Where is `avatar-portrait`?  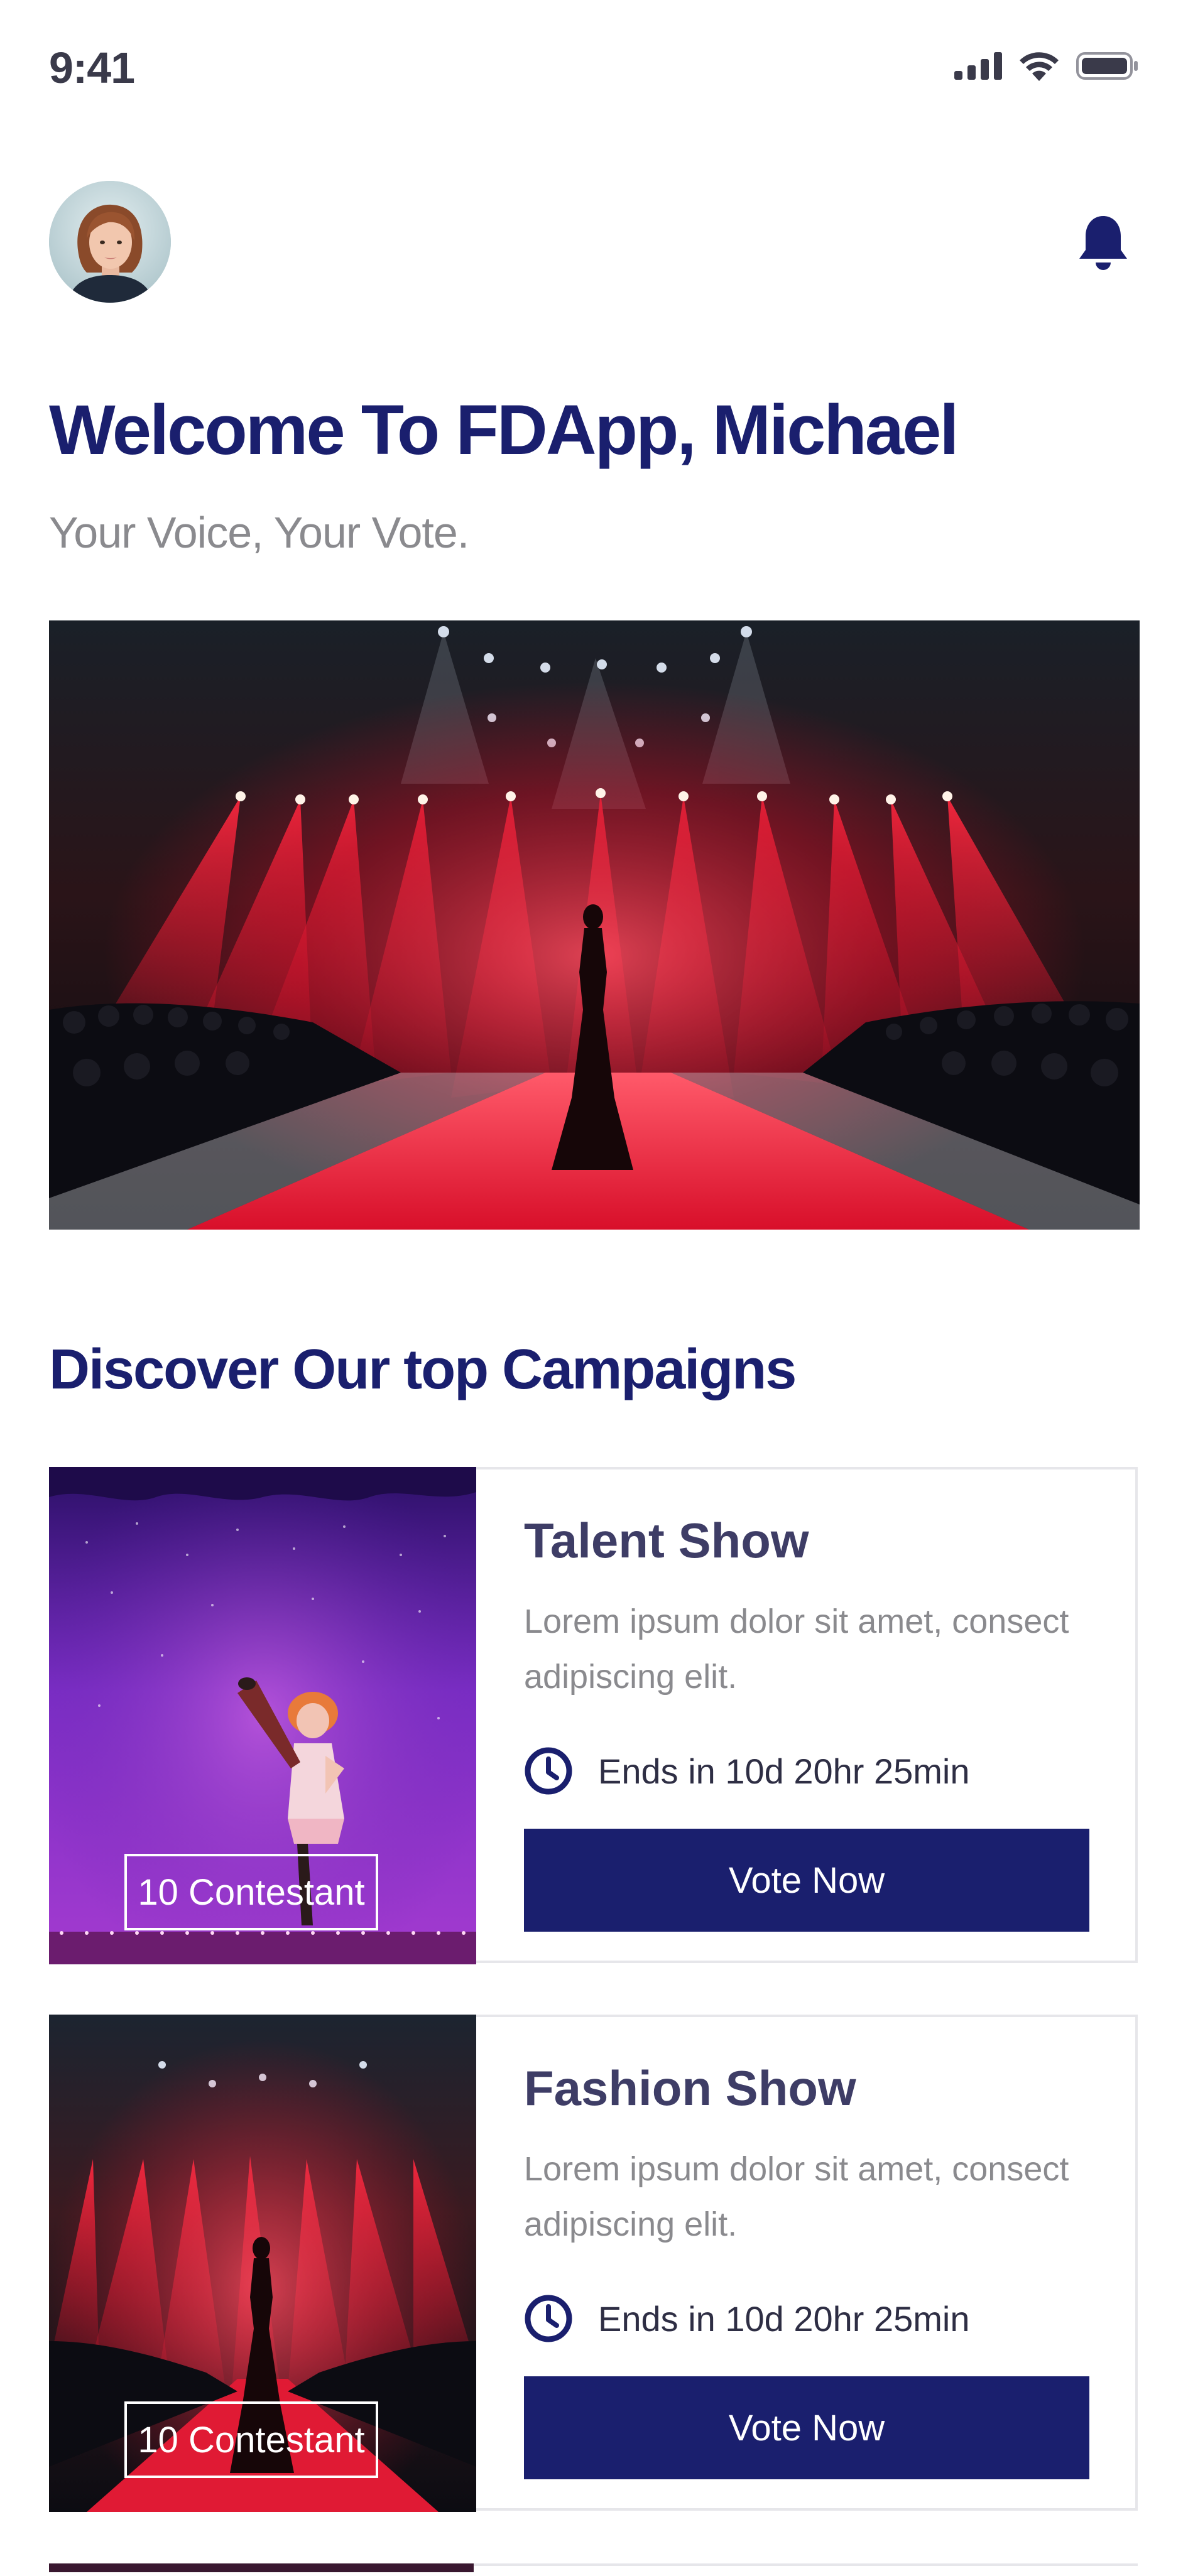 avatar-portrait is located at coordinates (110, 242).